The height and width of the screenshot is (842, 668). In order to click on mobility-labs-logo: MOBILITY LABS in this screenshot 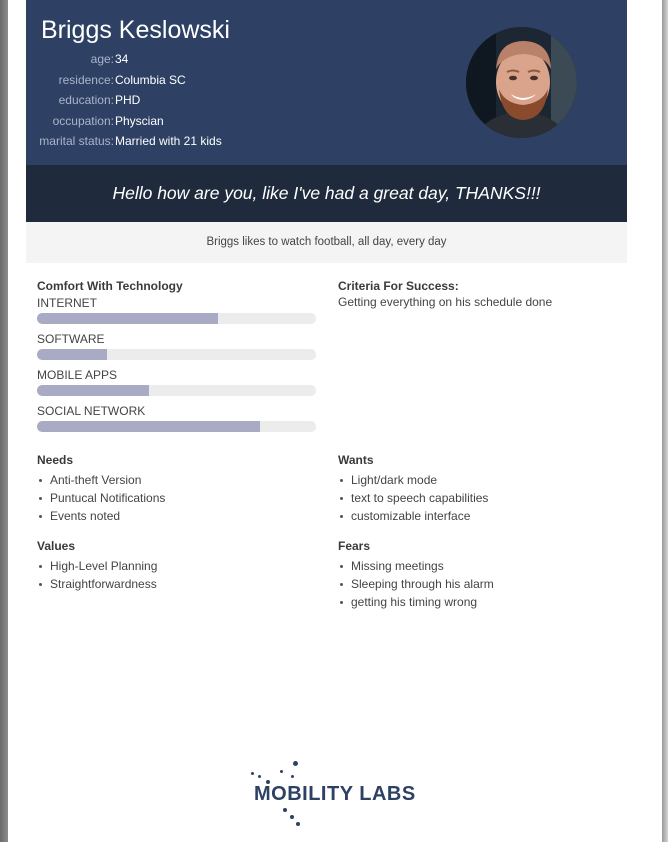, I will do `click(332, 794)`.